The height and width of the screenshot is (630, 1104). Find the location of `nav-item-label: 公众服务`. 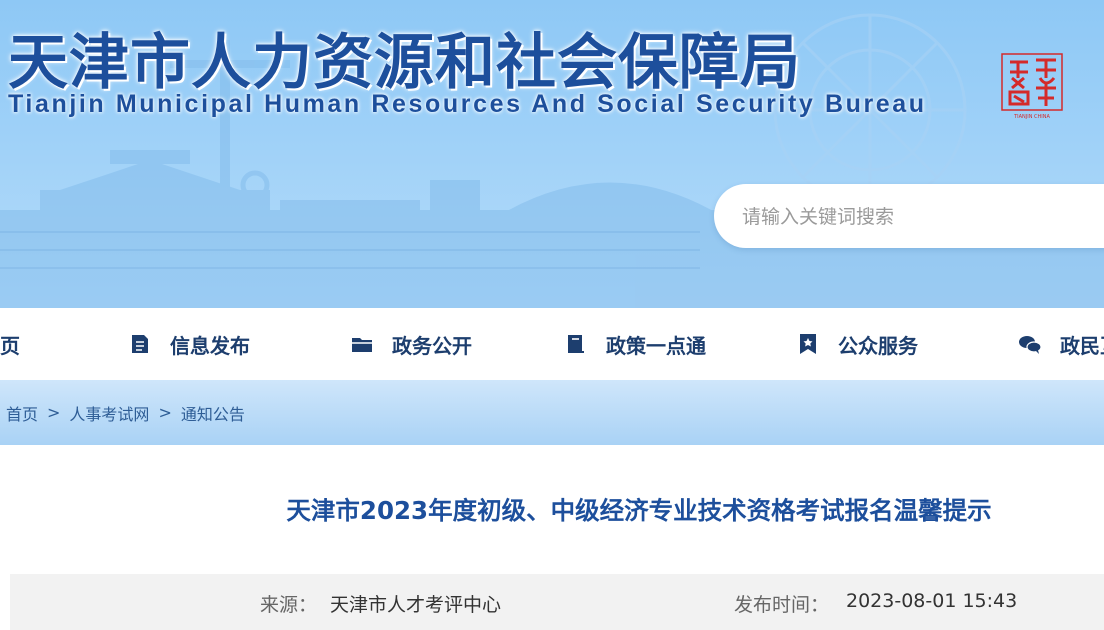

nav-item-label: 公众服务 is located at coordinates (878, 345).